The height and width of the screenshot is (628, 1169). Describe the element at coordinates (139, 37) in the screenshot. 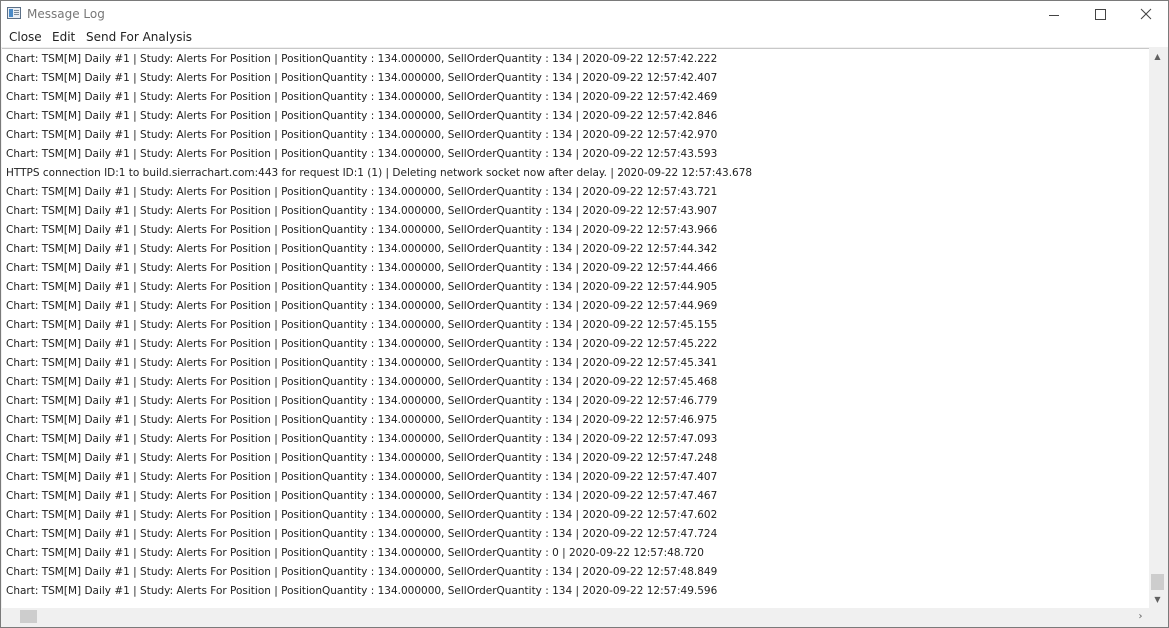

I see `menu-send-for-analysis: Send For Analysis` at that location.